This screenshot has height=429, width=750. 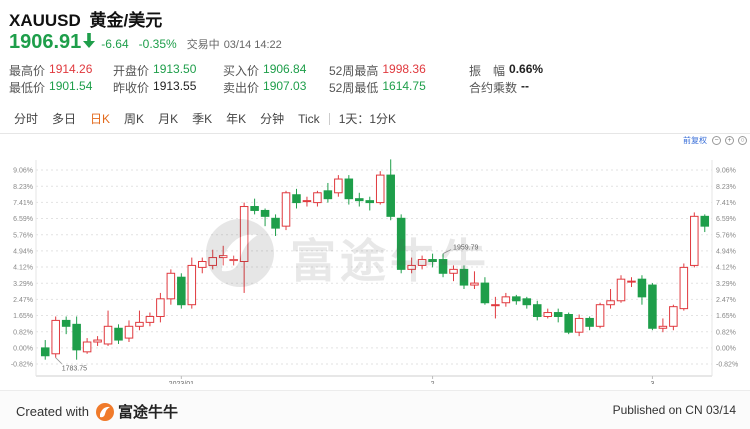 I want to click on y-tick-label-right: 4.94%, so click(x=726, y=251).